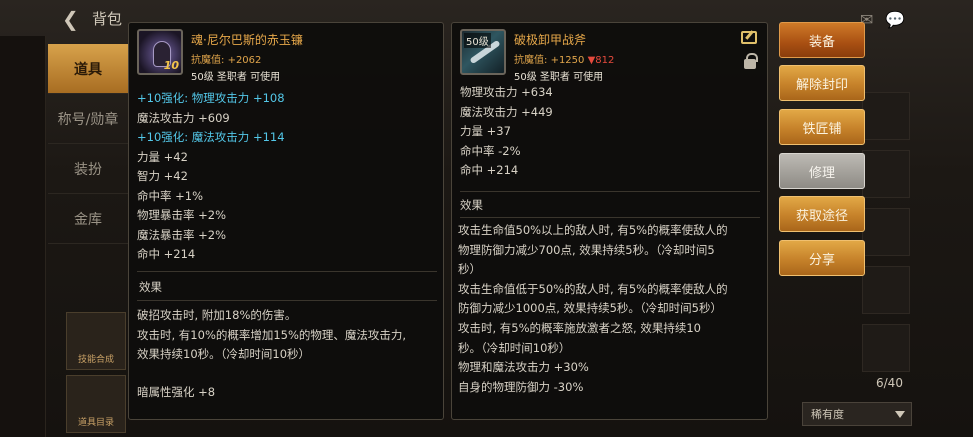 Image resolution: width=973 pixels, height=437 pixels. What do you see at coordinates (882, 19) in the screenshot?
I see `top-icons: ✉ 💬` at bounding box center [882, 19].